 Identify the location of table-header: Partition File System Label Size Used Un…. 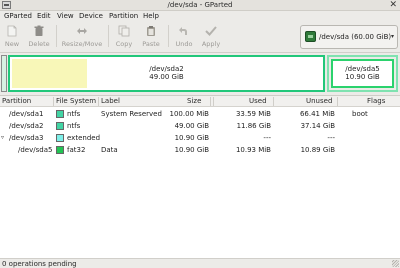
(200, 101).